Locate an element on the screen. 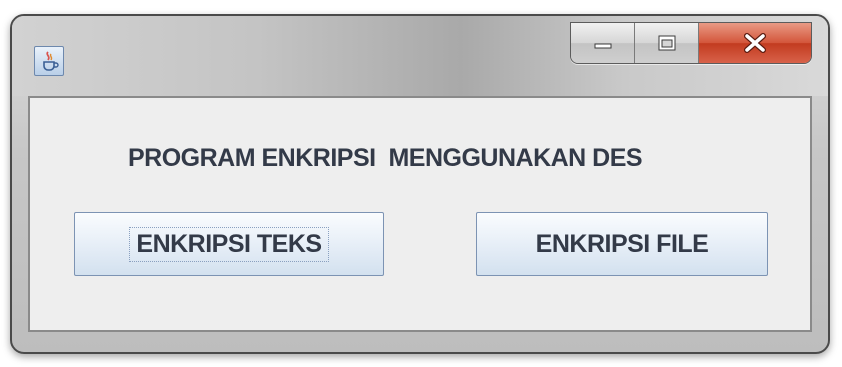  maximize-button is located at coordinates (667, 43).